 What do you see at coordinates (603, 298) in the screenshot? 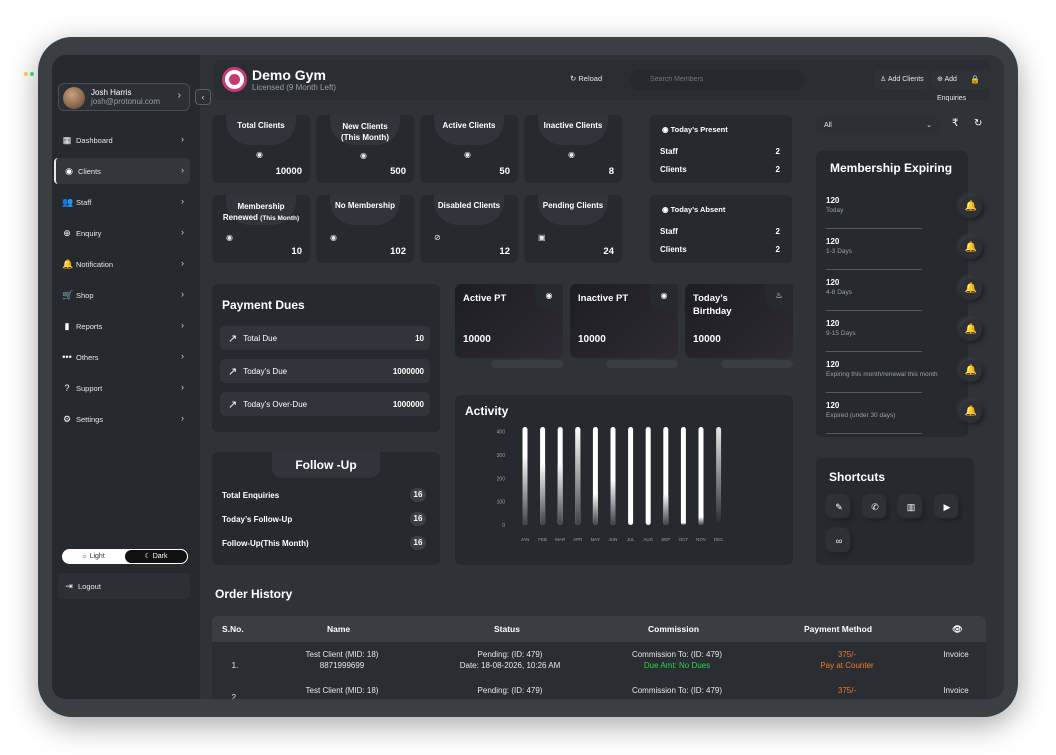
I see `pt-title: Inactive PT` at bounding box center [603, 298].